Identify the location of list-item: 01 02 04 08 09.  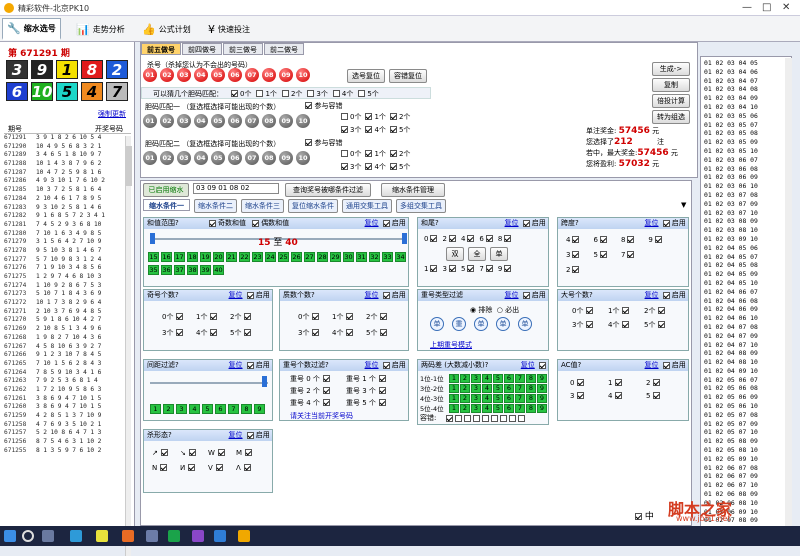
(746, 353).